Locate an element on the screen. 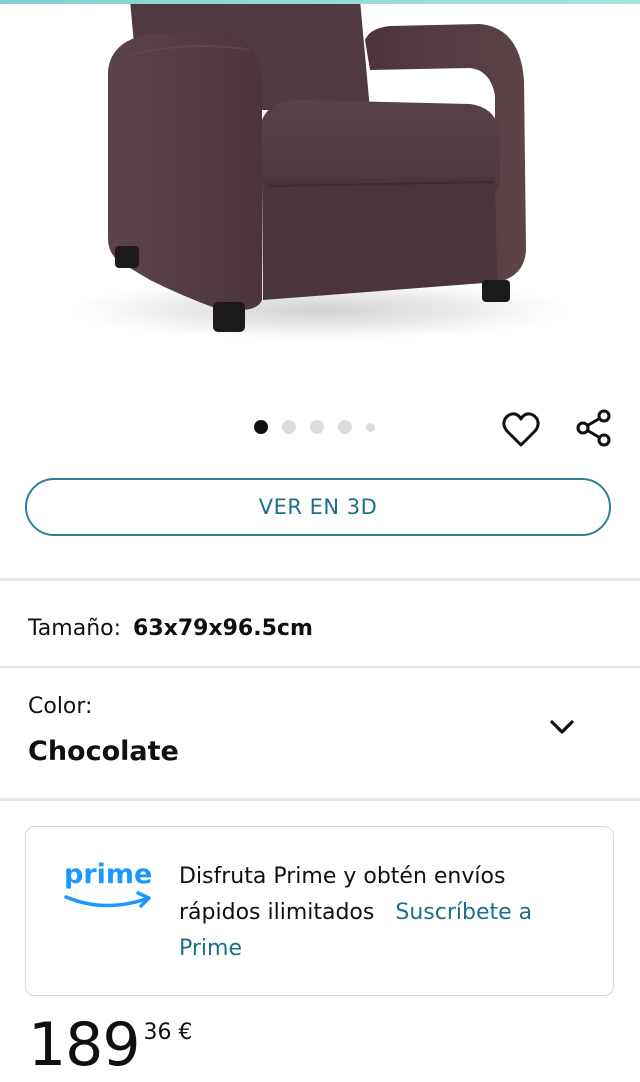  price-currency: € is located at coordinates (185, 1032).